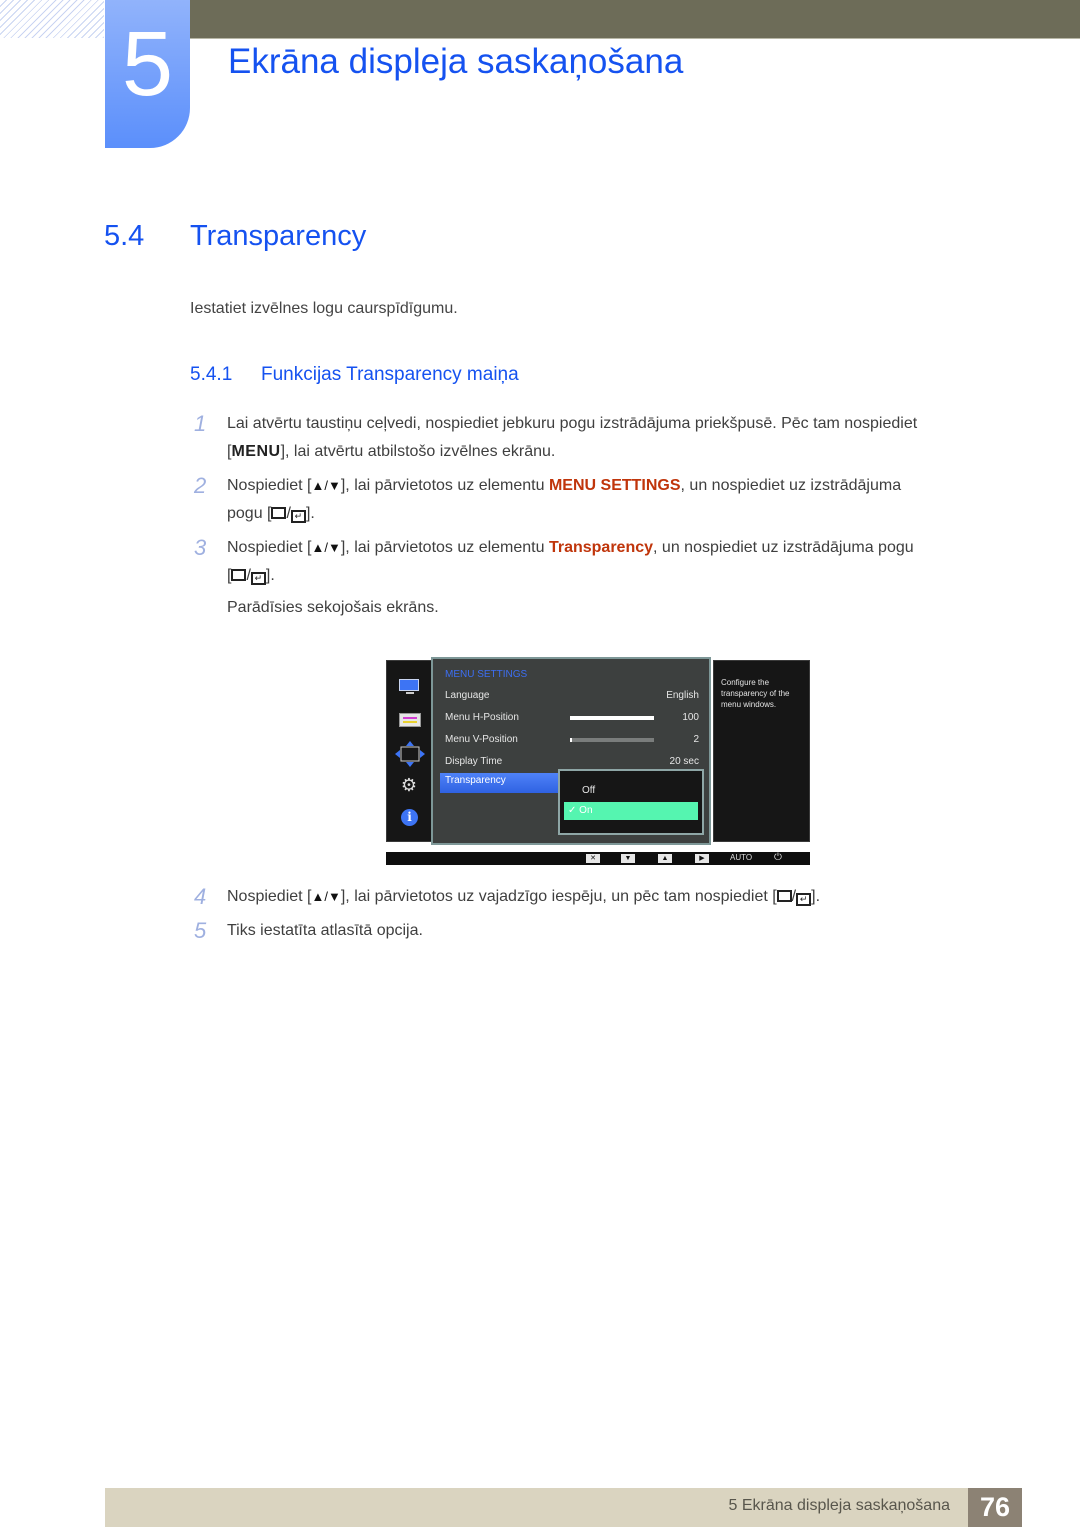  I want to click on header-bar, so click(635, 19).